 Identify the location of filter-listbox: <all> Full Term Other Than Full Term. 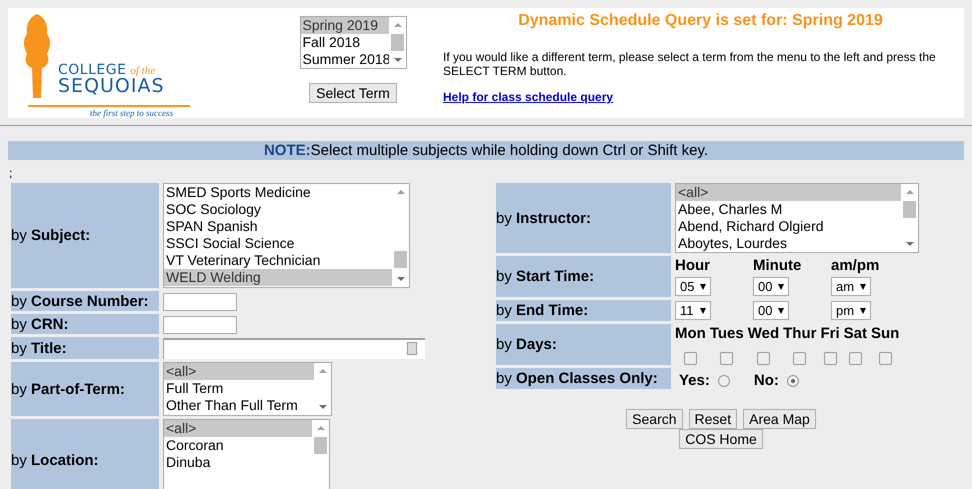
(247, 389).